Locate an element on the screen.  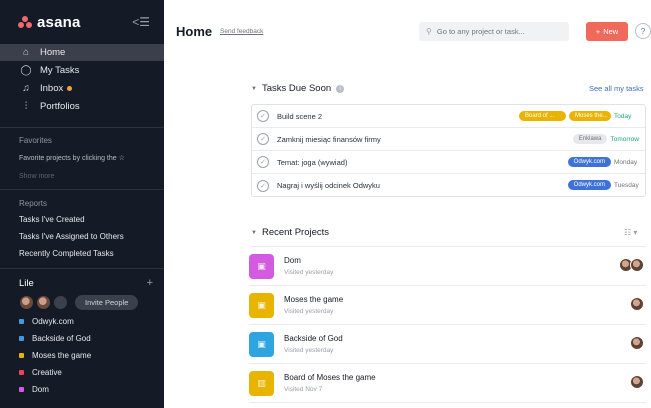
task-meta: Enklawa Tomorrow is located at coordinates (605, 139).